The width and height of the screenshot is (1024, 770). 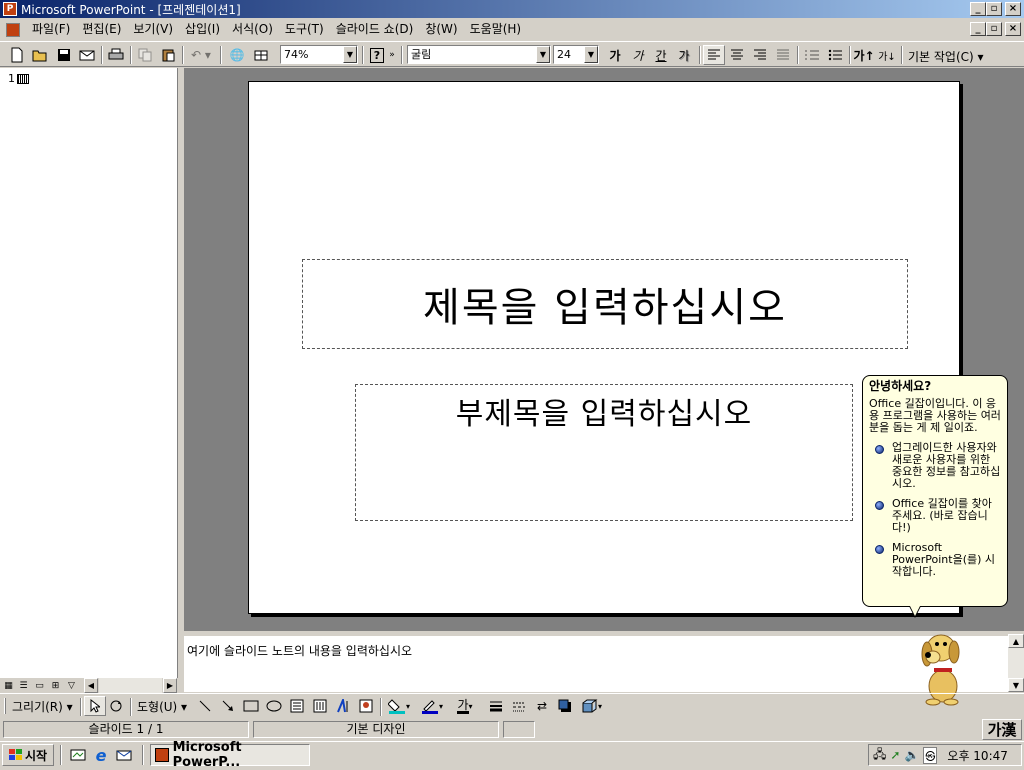 I want to click on help-icon: ?, so click(x=377, y=55).